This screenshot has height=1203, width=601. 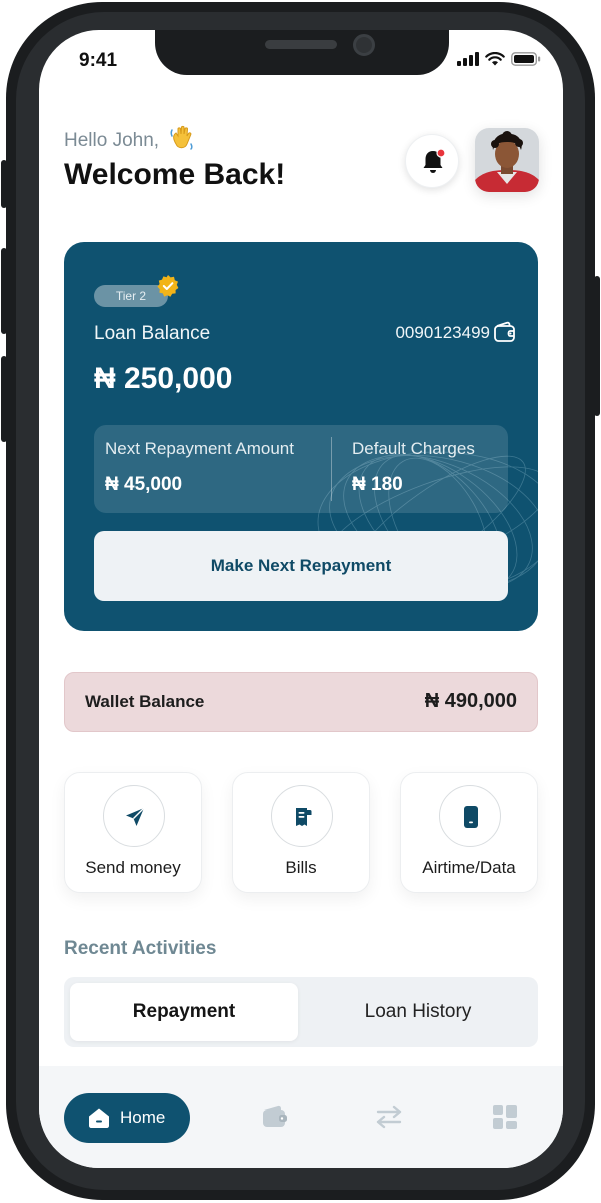 I want to click on volume-down-button, so click(x=4, y=399).